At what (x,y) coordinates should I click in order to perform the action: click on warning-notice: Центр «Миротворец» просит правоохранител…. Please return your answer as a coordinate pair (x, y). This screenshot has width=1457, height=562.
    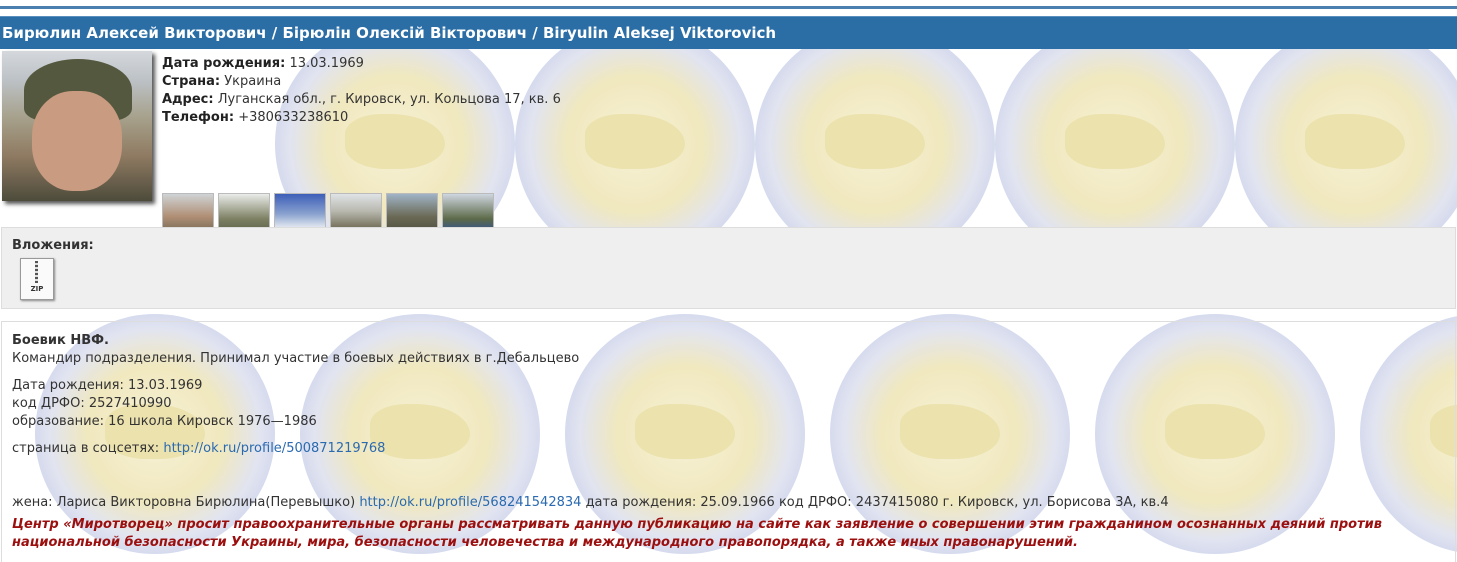
    Looking at the image, I should click on (697, 533).